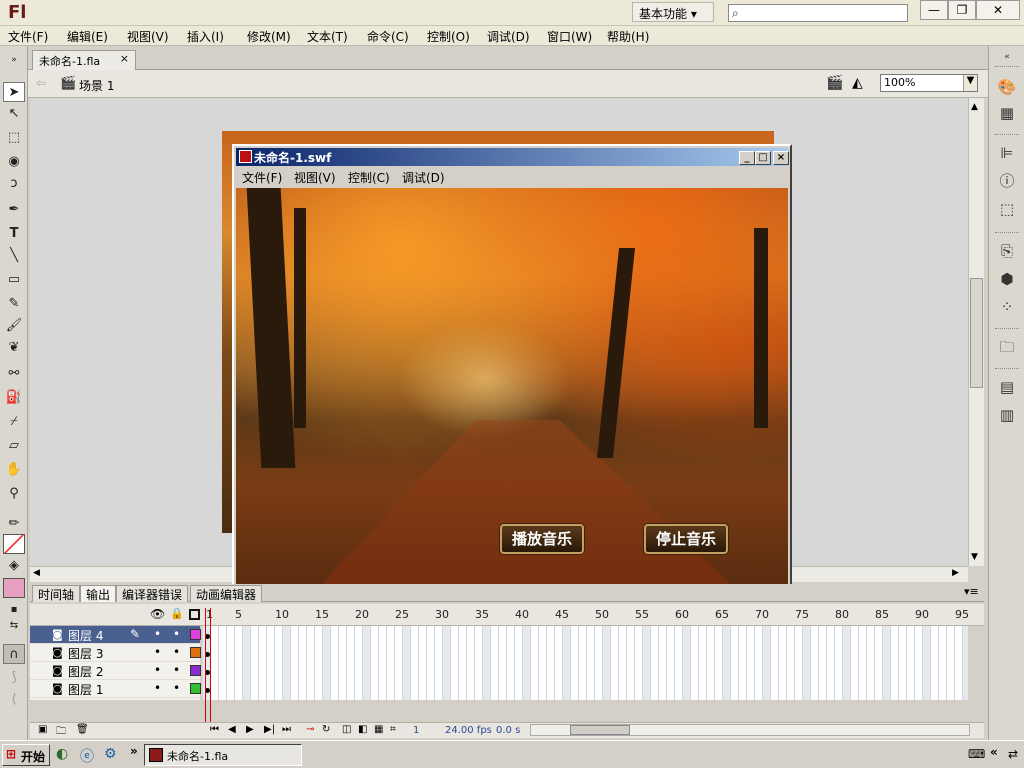 Image resolution: width=1024 pixels, height=768 pixels. I want to click on panel-grip-icon: «, so click(1007, 57).